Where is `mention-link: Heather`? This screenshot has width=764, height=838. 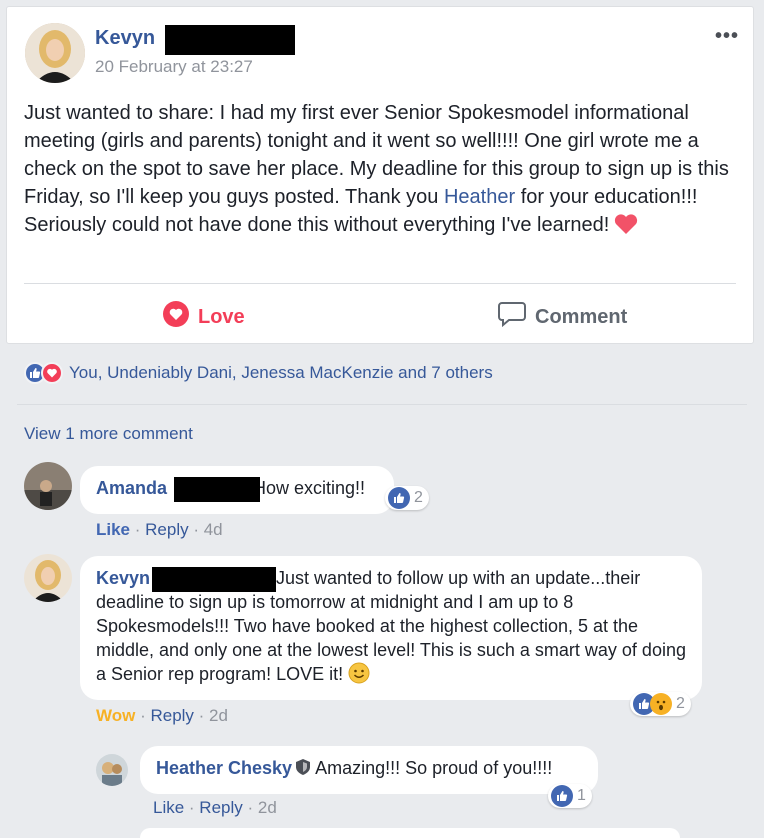 mention-link: Heather is located at coordinates (479, 197).